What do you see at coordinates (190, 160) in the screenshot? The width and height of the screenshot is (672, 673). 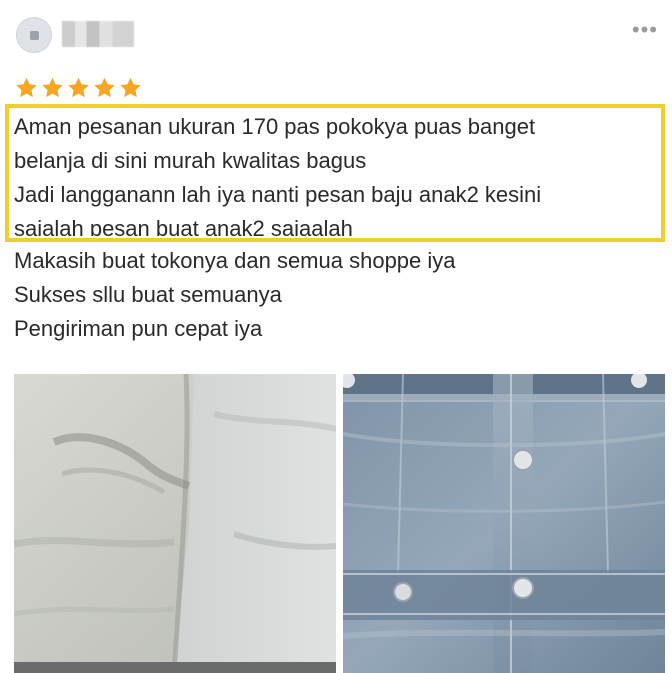 I see `review-line: belanja di sini murah kwalitas bagus` at bounding box center [190, 160].